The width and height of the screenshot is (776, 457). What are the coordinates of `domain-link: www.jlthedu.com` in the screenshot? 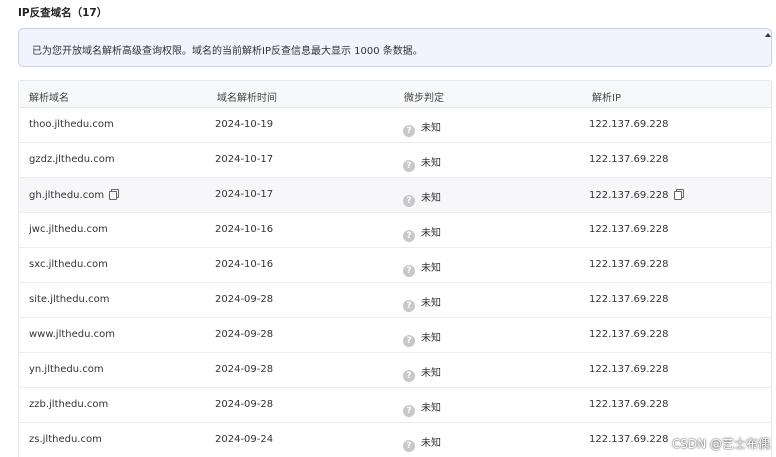 It's located at (72, 334).